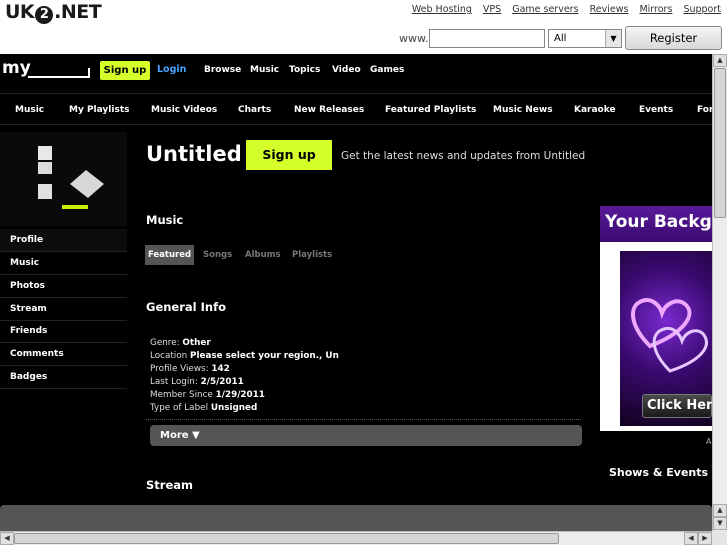 This screenshot has width=727, height=545. I want to click on divider, so click(363, 419).